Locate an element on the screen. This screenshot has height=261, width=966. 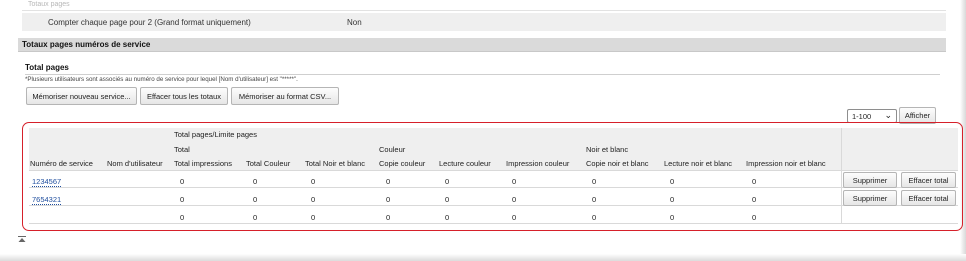
setting-value: Non is located at coordinates (354, 22).